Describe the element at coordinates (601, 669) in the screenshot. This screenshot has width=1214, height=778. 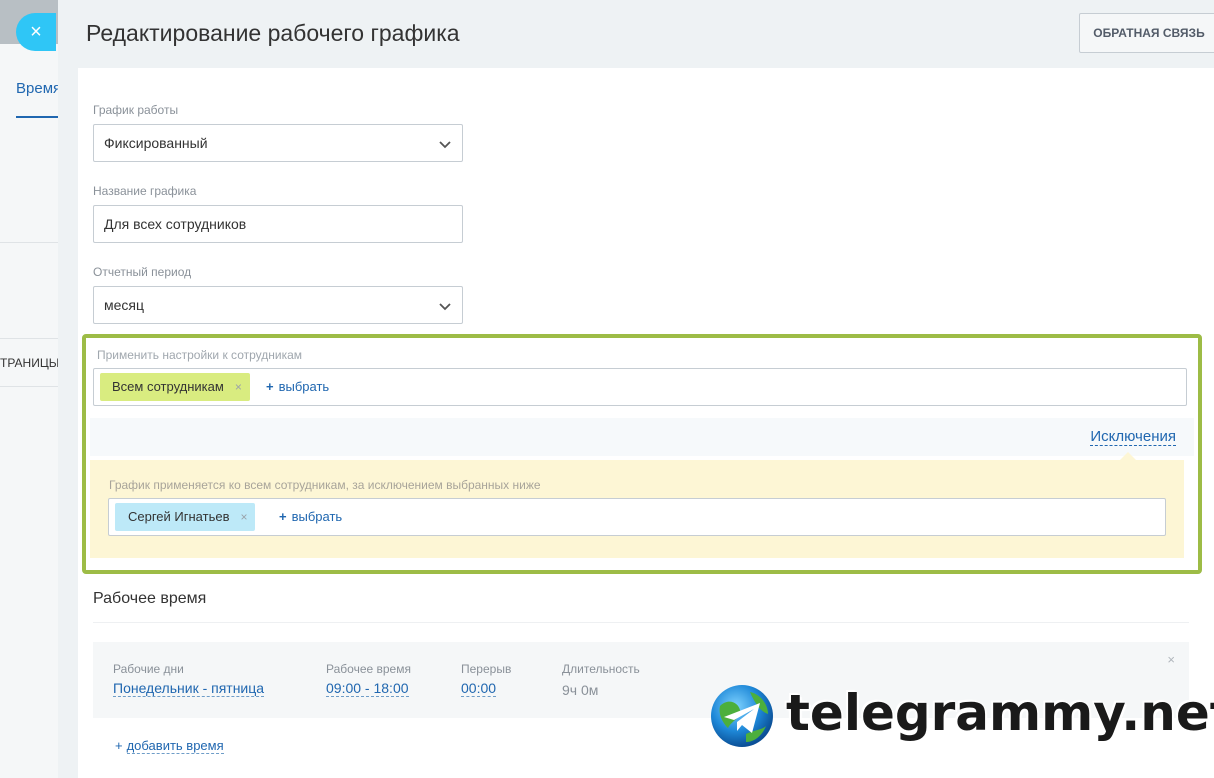
I see `duration-label: Длительность` at that location.